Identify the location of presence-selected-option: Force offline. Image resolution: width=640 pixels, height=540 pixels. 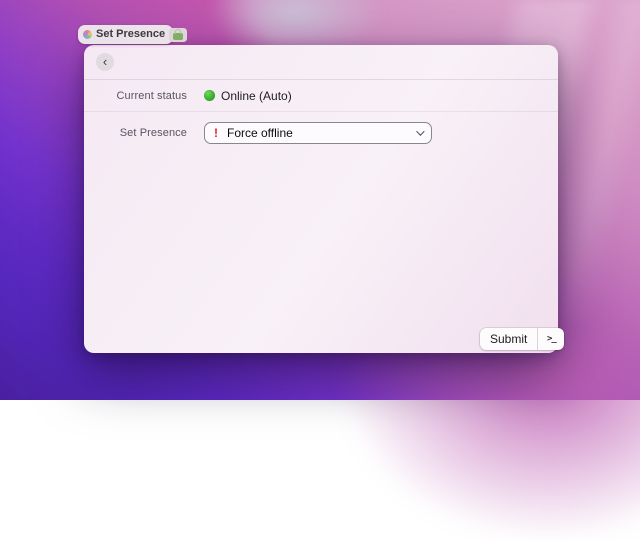
(260, 133).